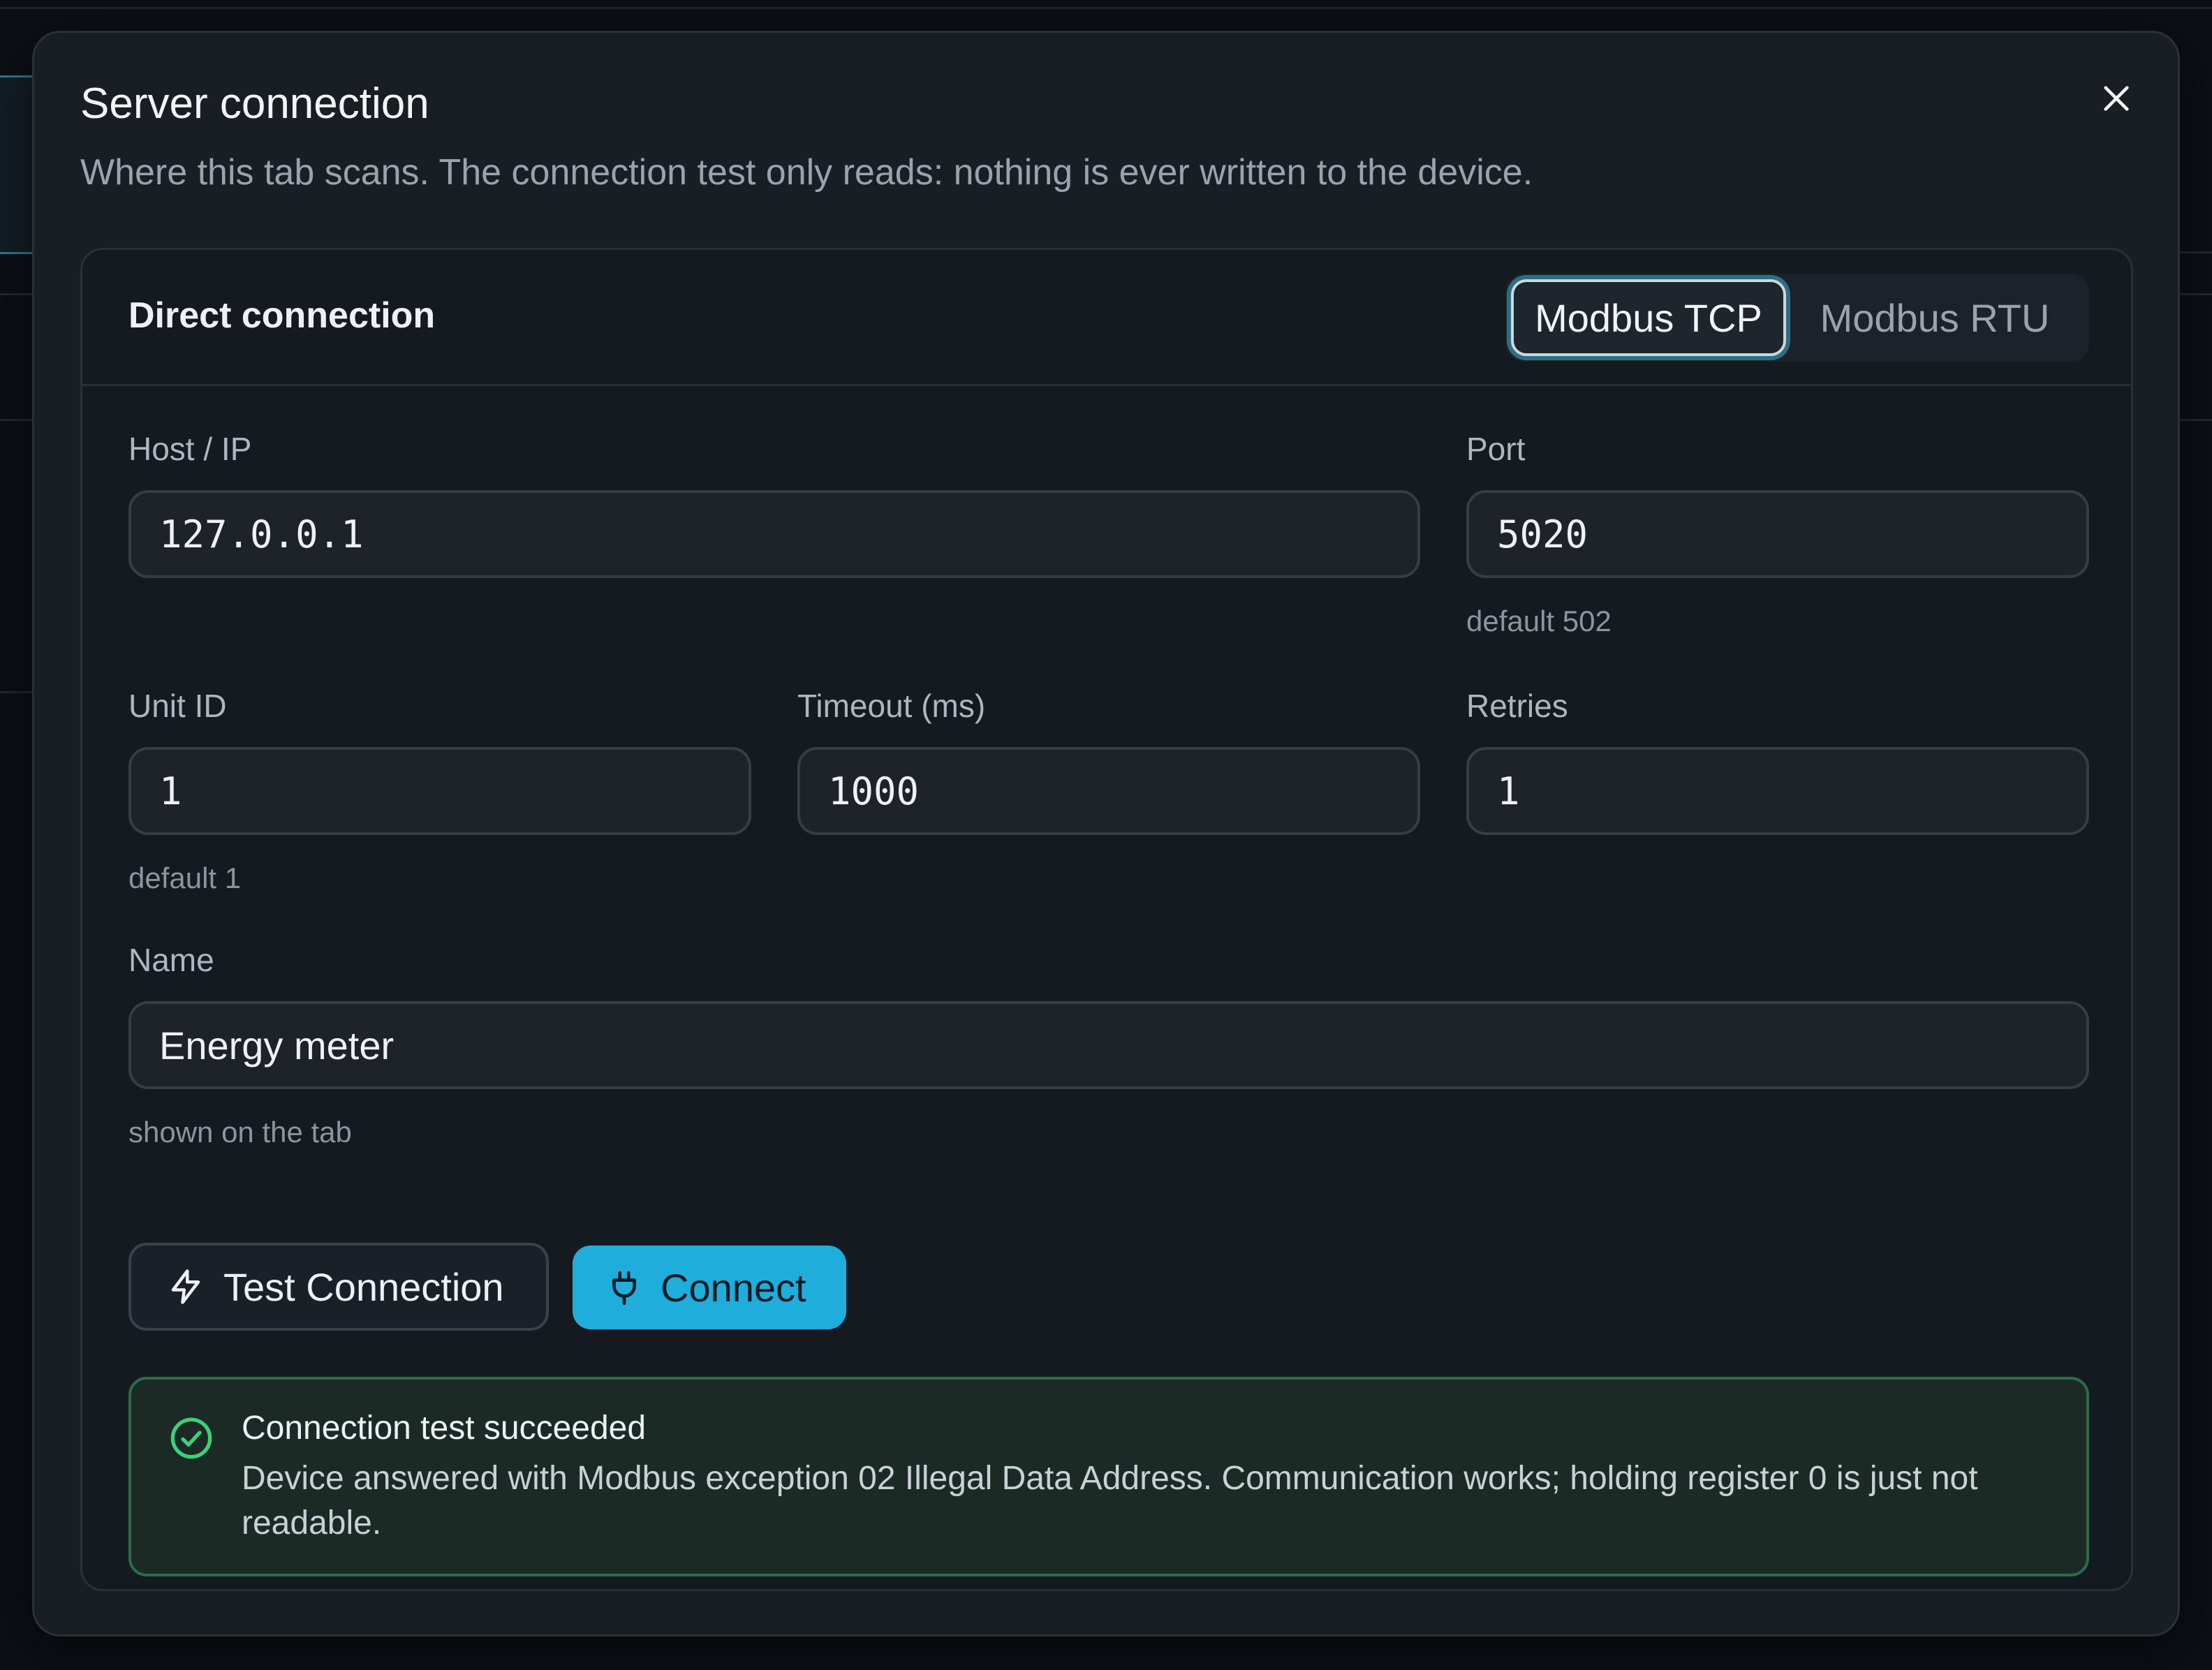 This screenshot has width=2212, height=1670. I want to click on name-hint: shown on the tab, so click(240, 1132).